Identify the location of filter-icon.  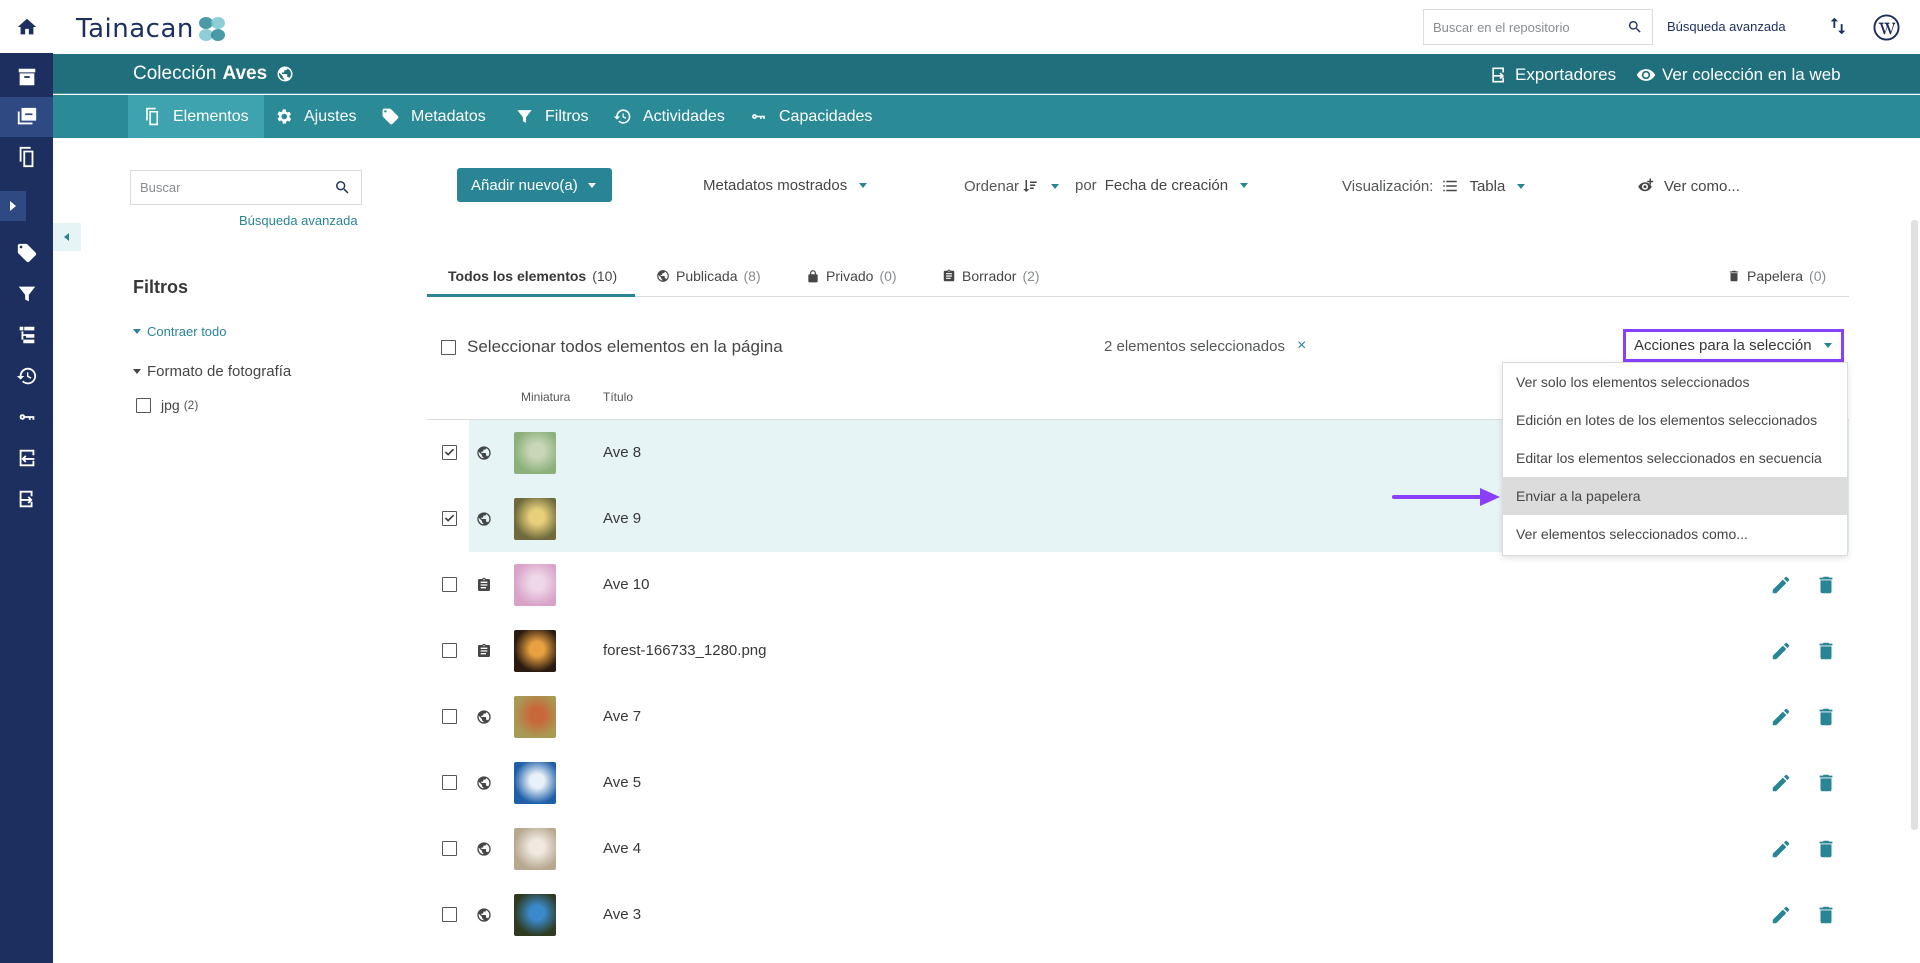
(26, 294).